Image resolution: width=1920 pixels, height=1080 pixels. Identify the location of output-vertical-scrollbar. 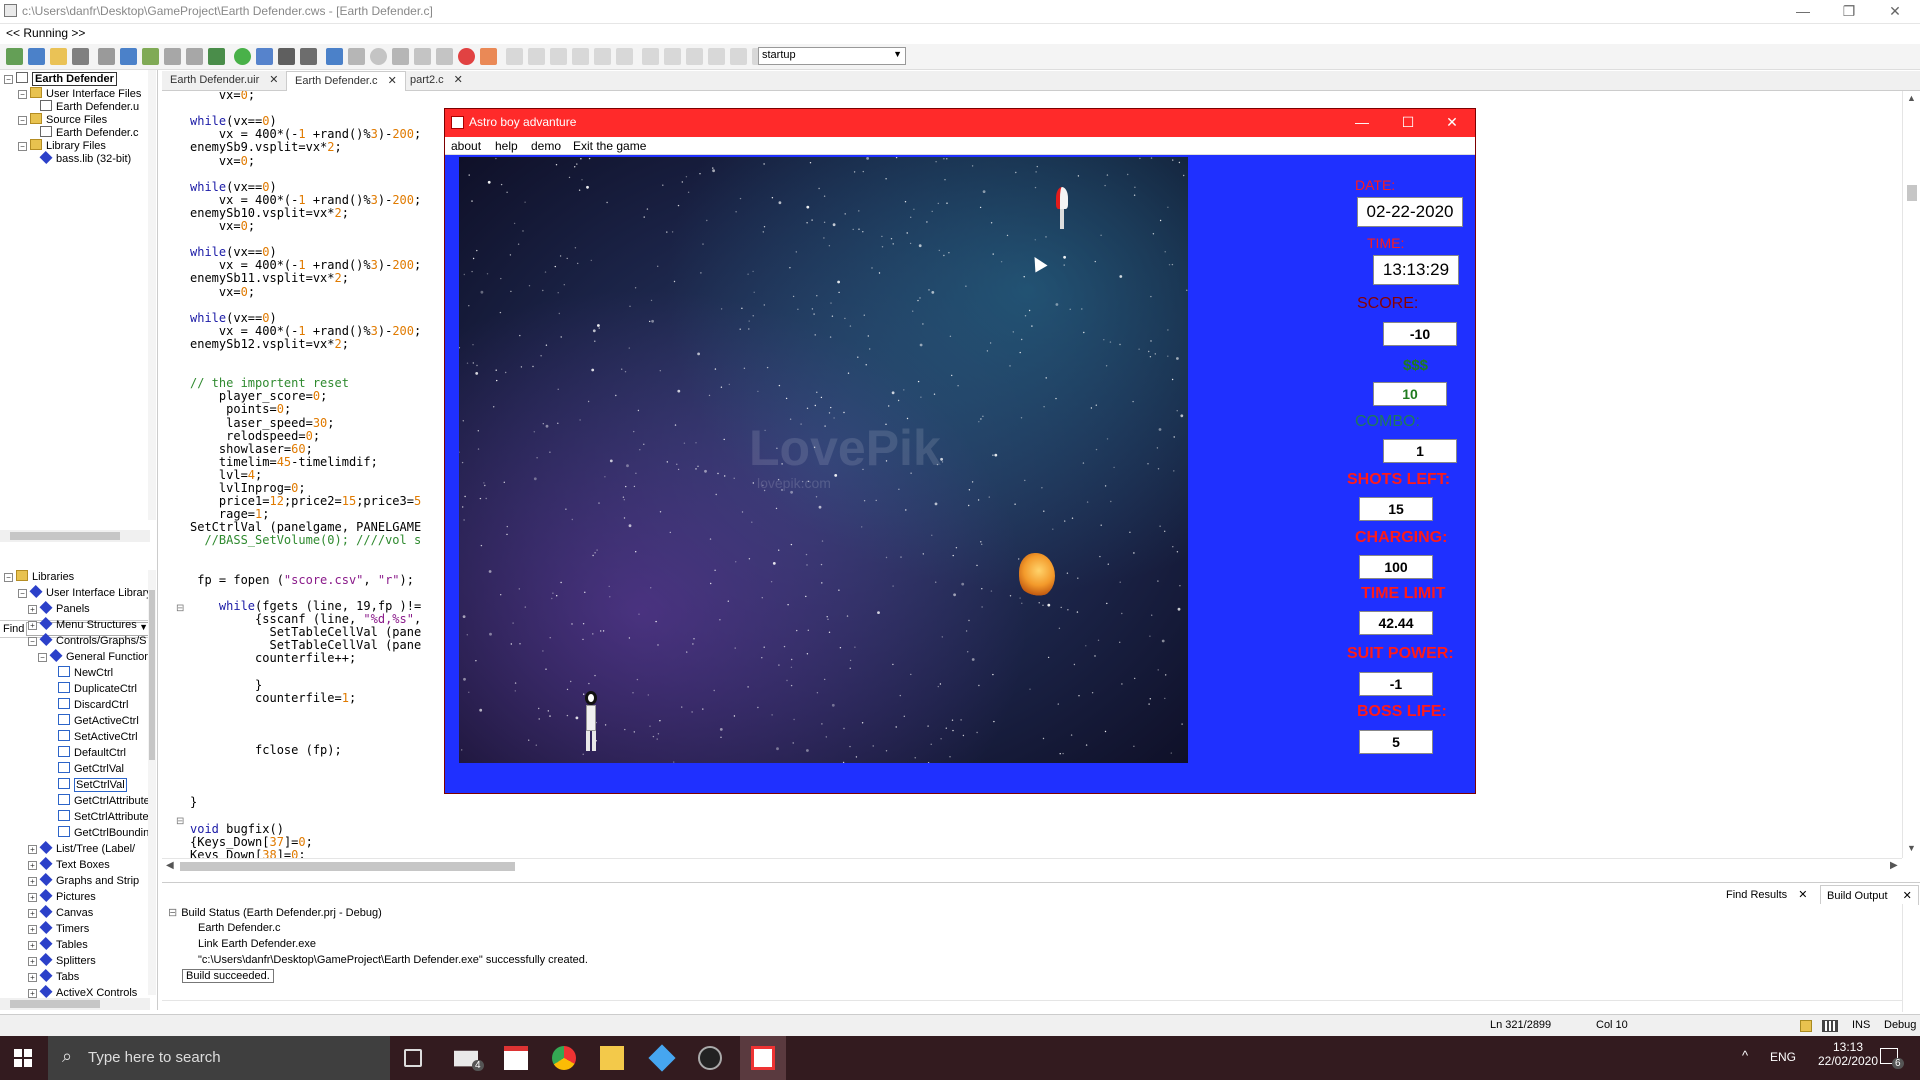
(1911, 958).